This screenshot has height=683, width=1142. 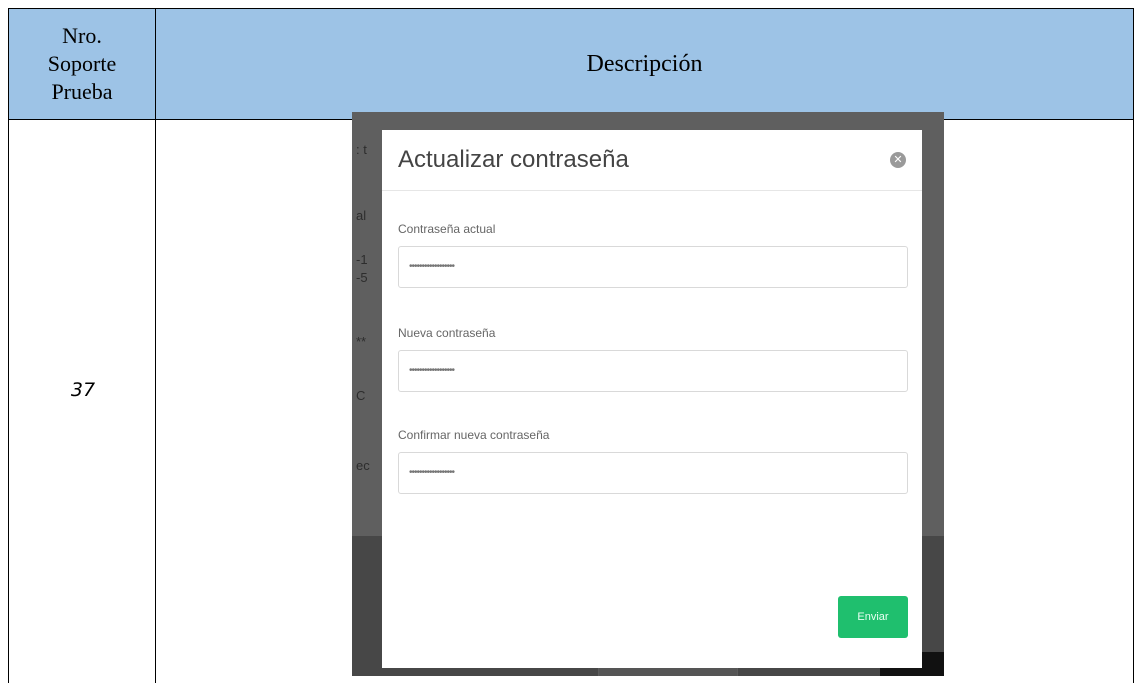 I want to click on row-support-no-cell: 37, so click(x=82, y=401).